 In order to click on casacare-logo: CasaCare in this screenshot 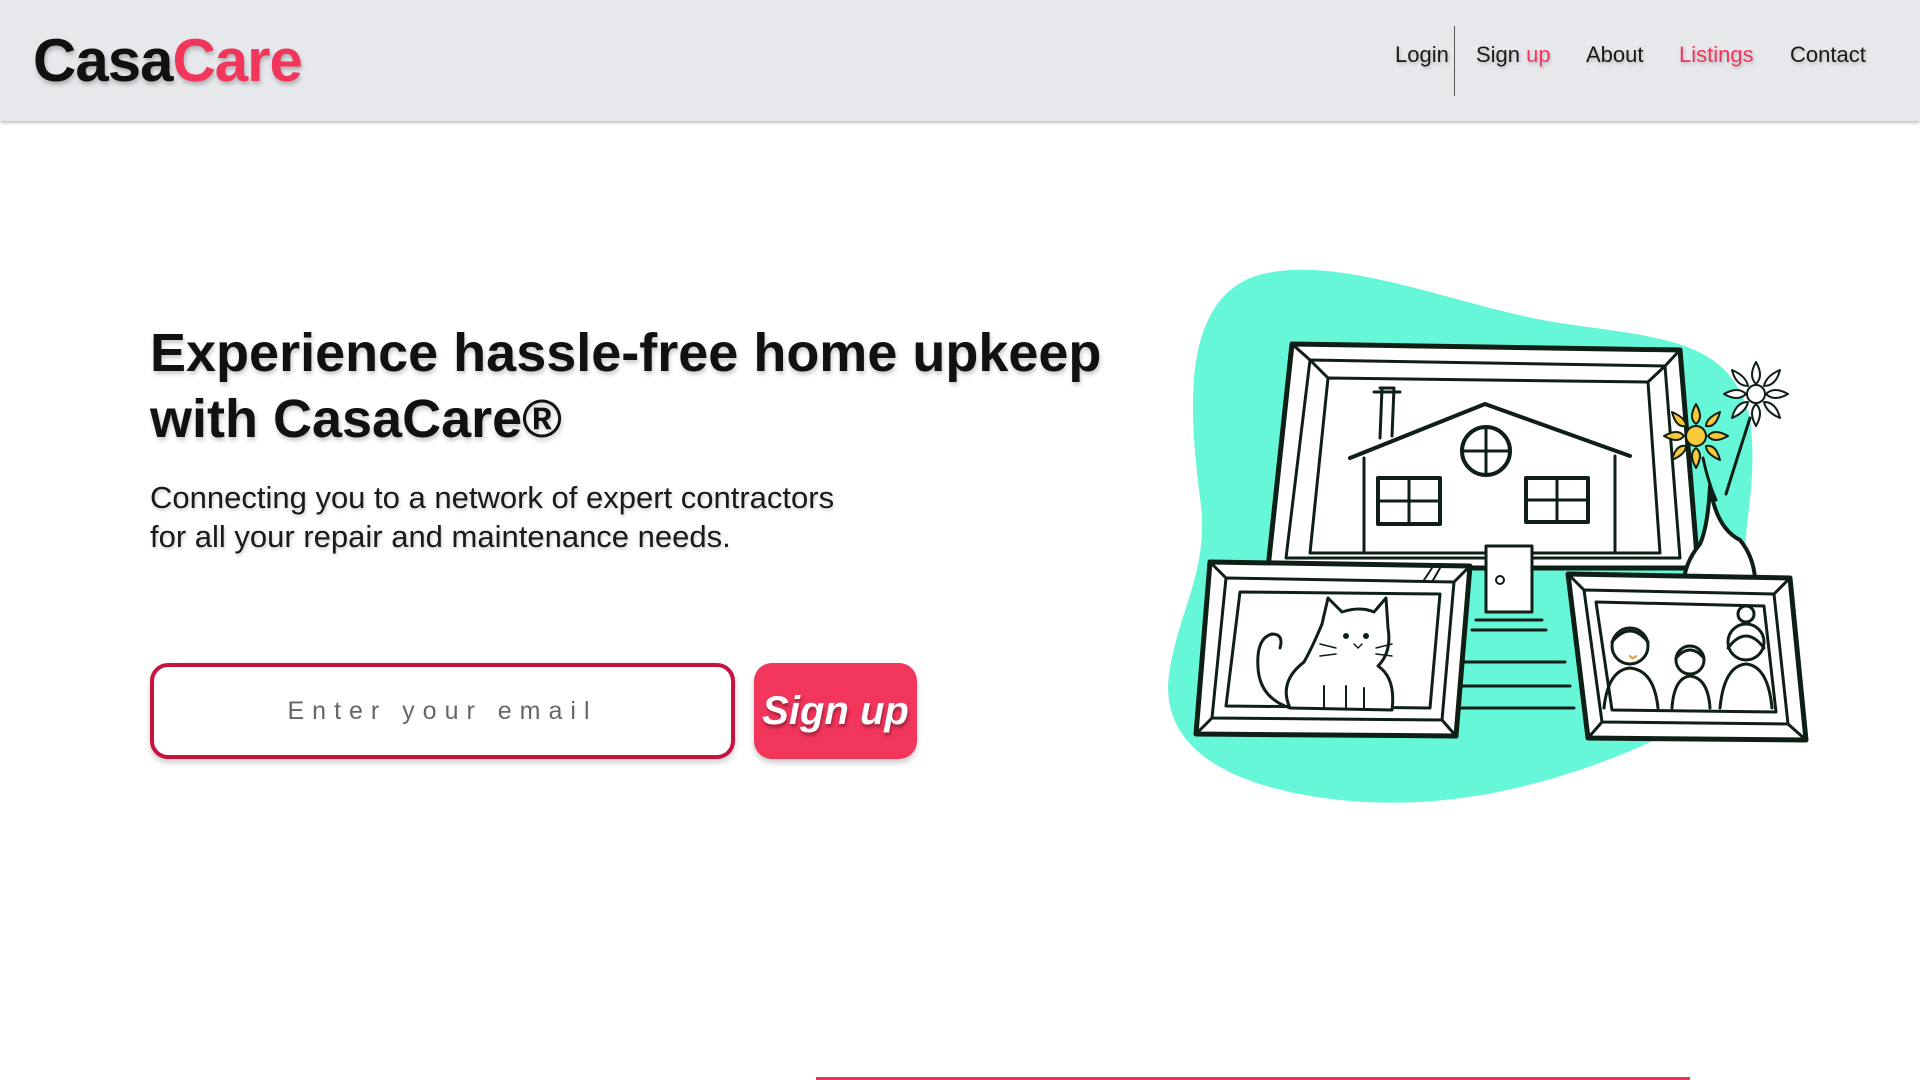, I will do `click(168, 60)`.